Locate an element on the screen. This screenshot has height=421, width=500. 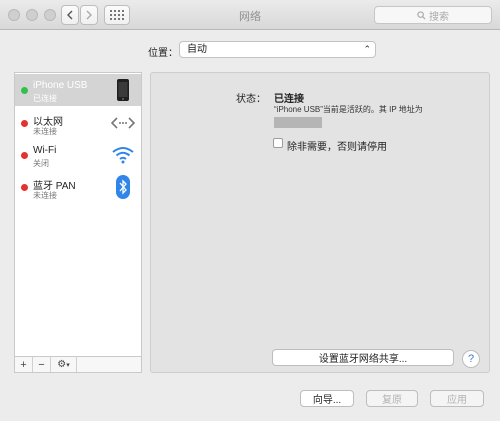
service-status: 已连接 is located at coordinates (45, 98).